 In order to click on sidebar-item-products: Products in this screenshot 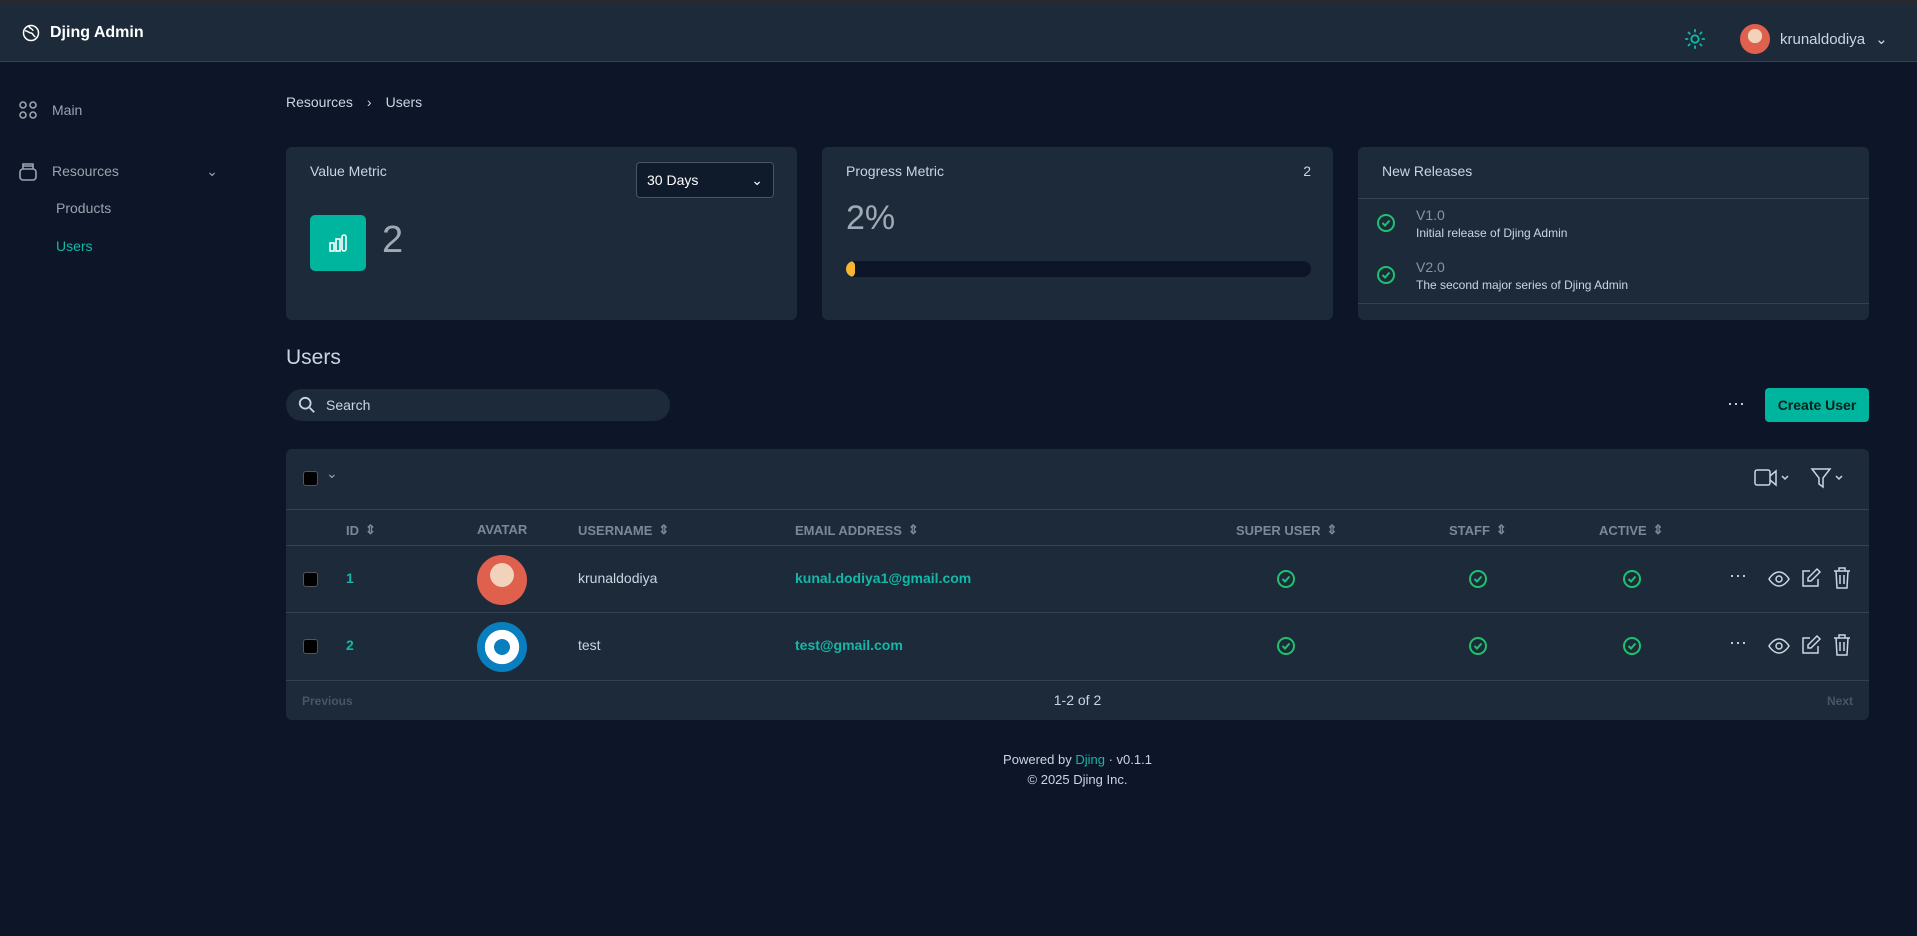, I will do `click(83, 208)`.